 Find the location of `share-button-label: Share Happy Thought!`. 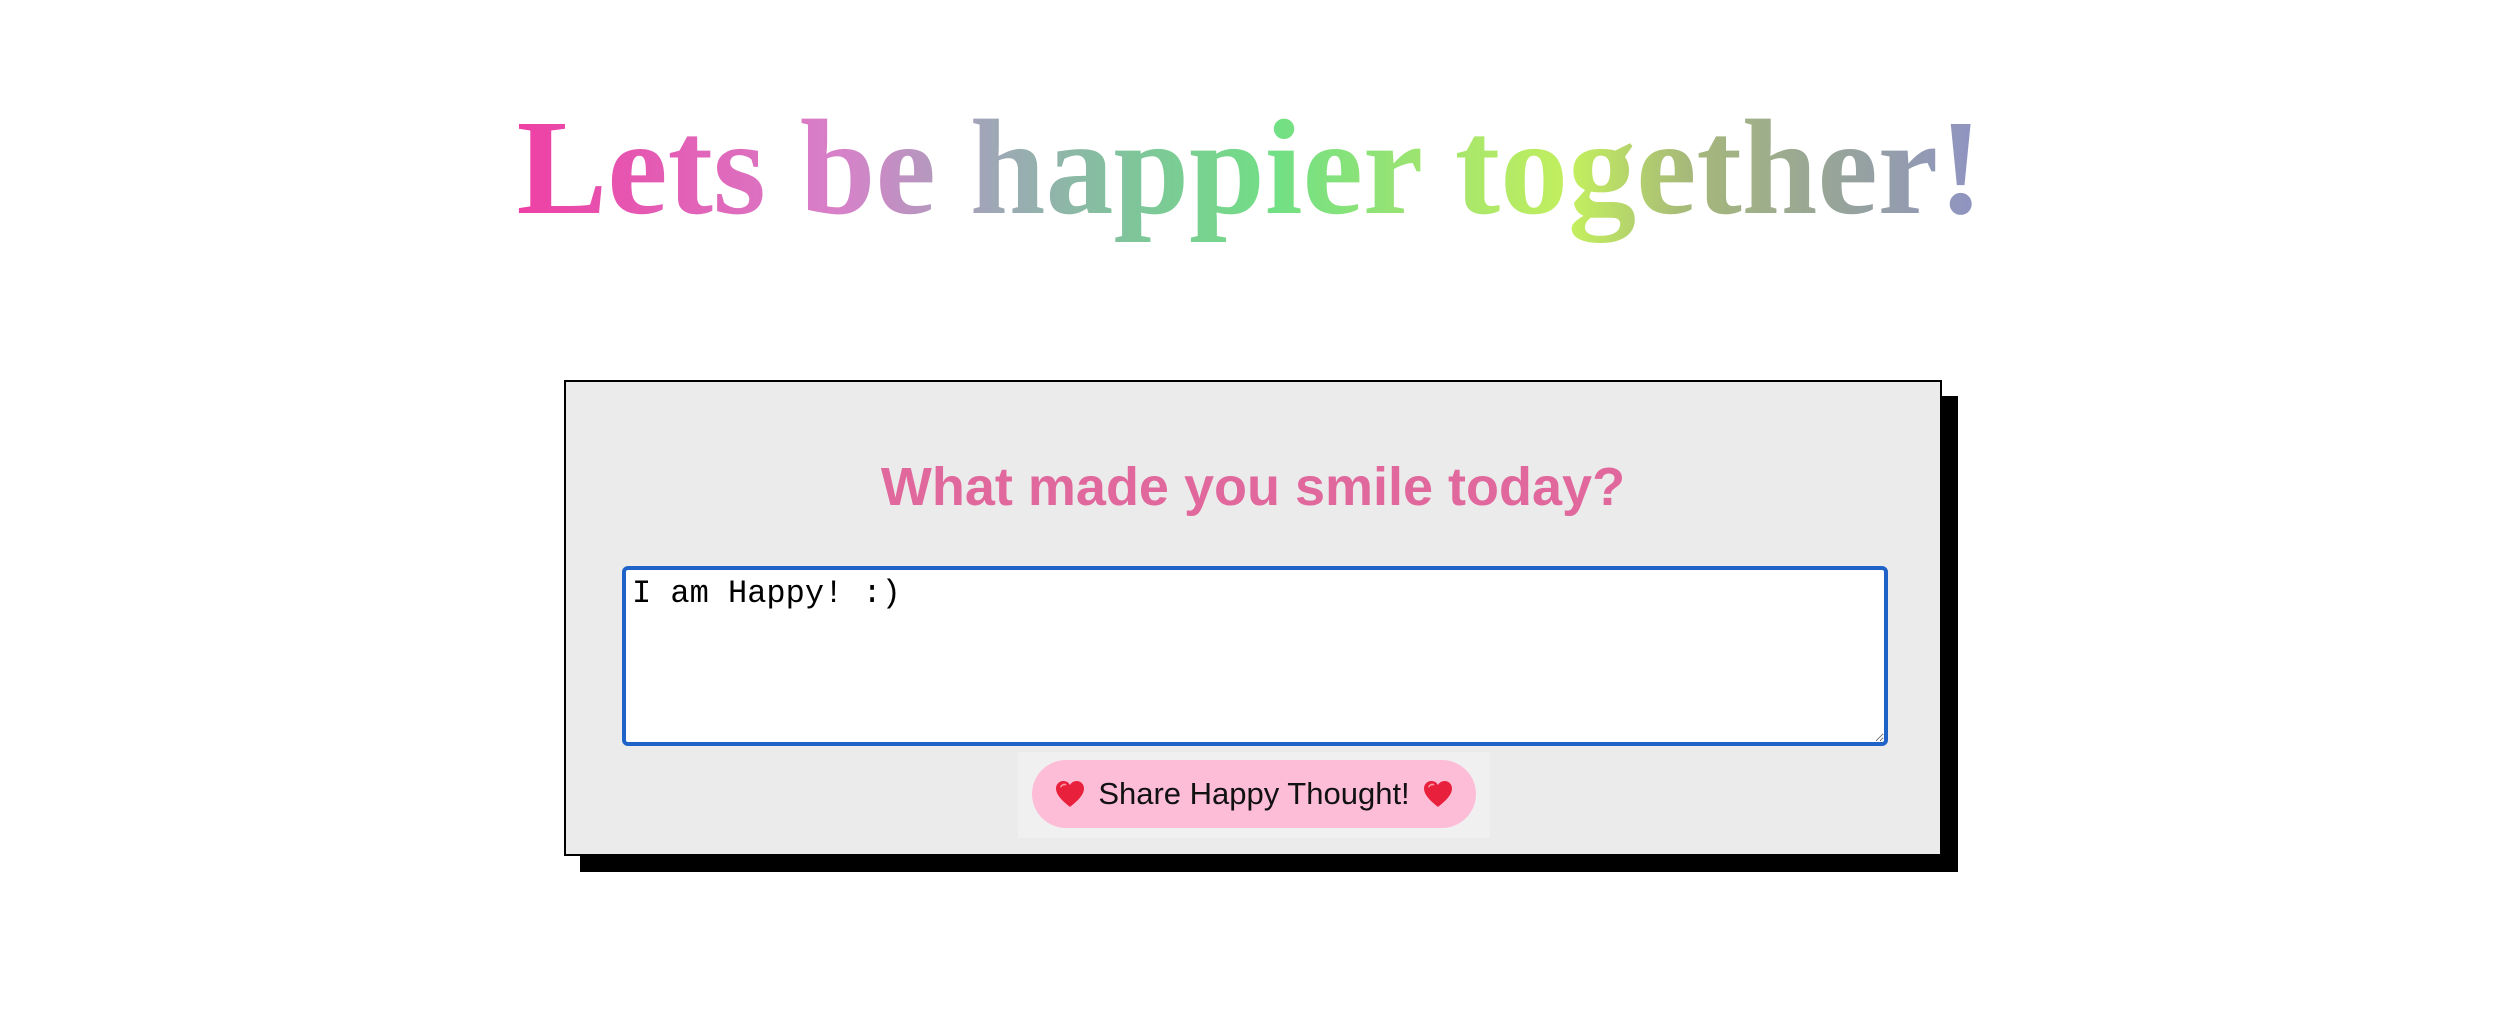

share-button-label: Share Happy Thought! is located at coordinates (1254, 793).